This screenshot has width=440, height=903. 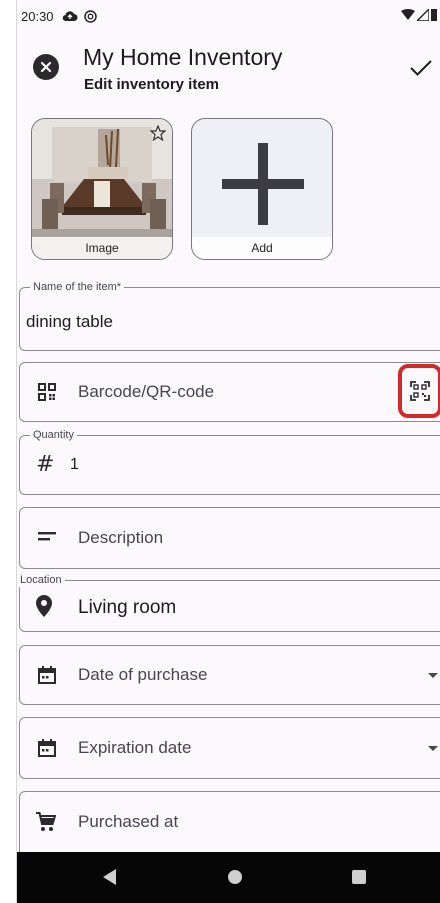 I want to click on location-value: Living room, so click(x=127, y=607).